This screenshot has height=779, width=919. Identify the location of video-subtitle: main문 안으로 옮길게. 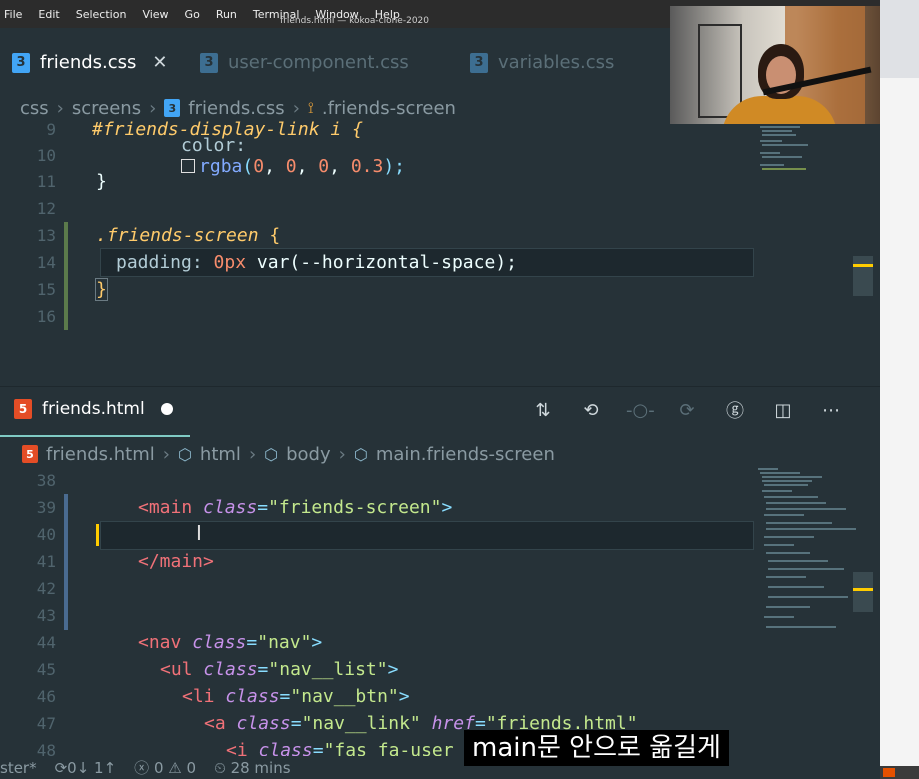
(596, 748).